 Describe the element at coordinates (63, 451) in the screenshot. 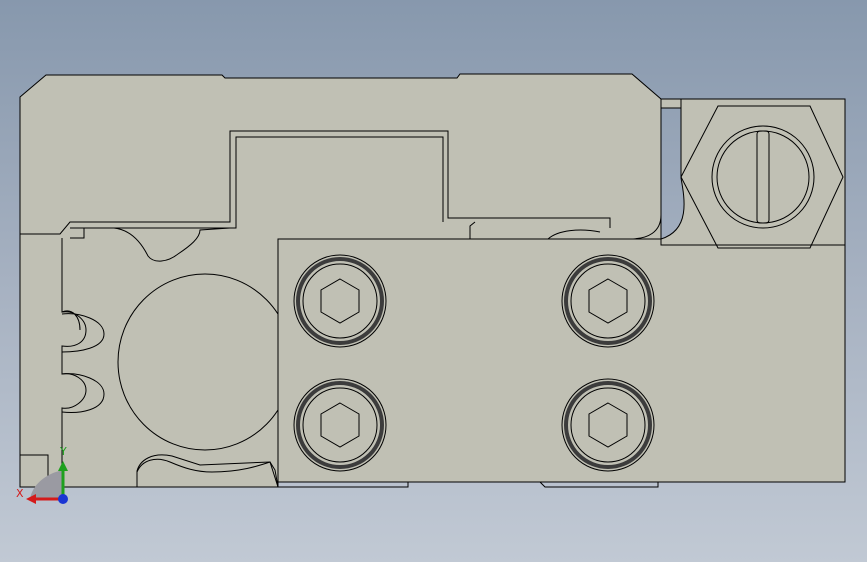

I see `triad-y-label: Y` at that location.